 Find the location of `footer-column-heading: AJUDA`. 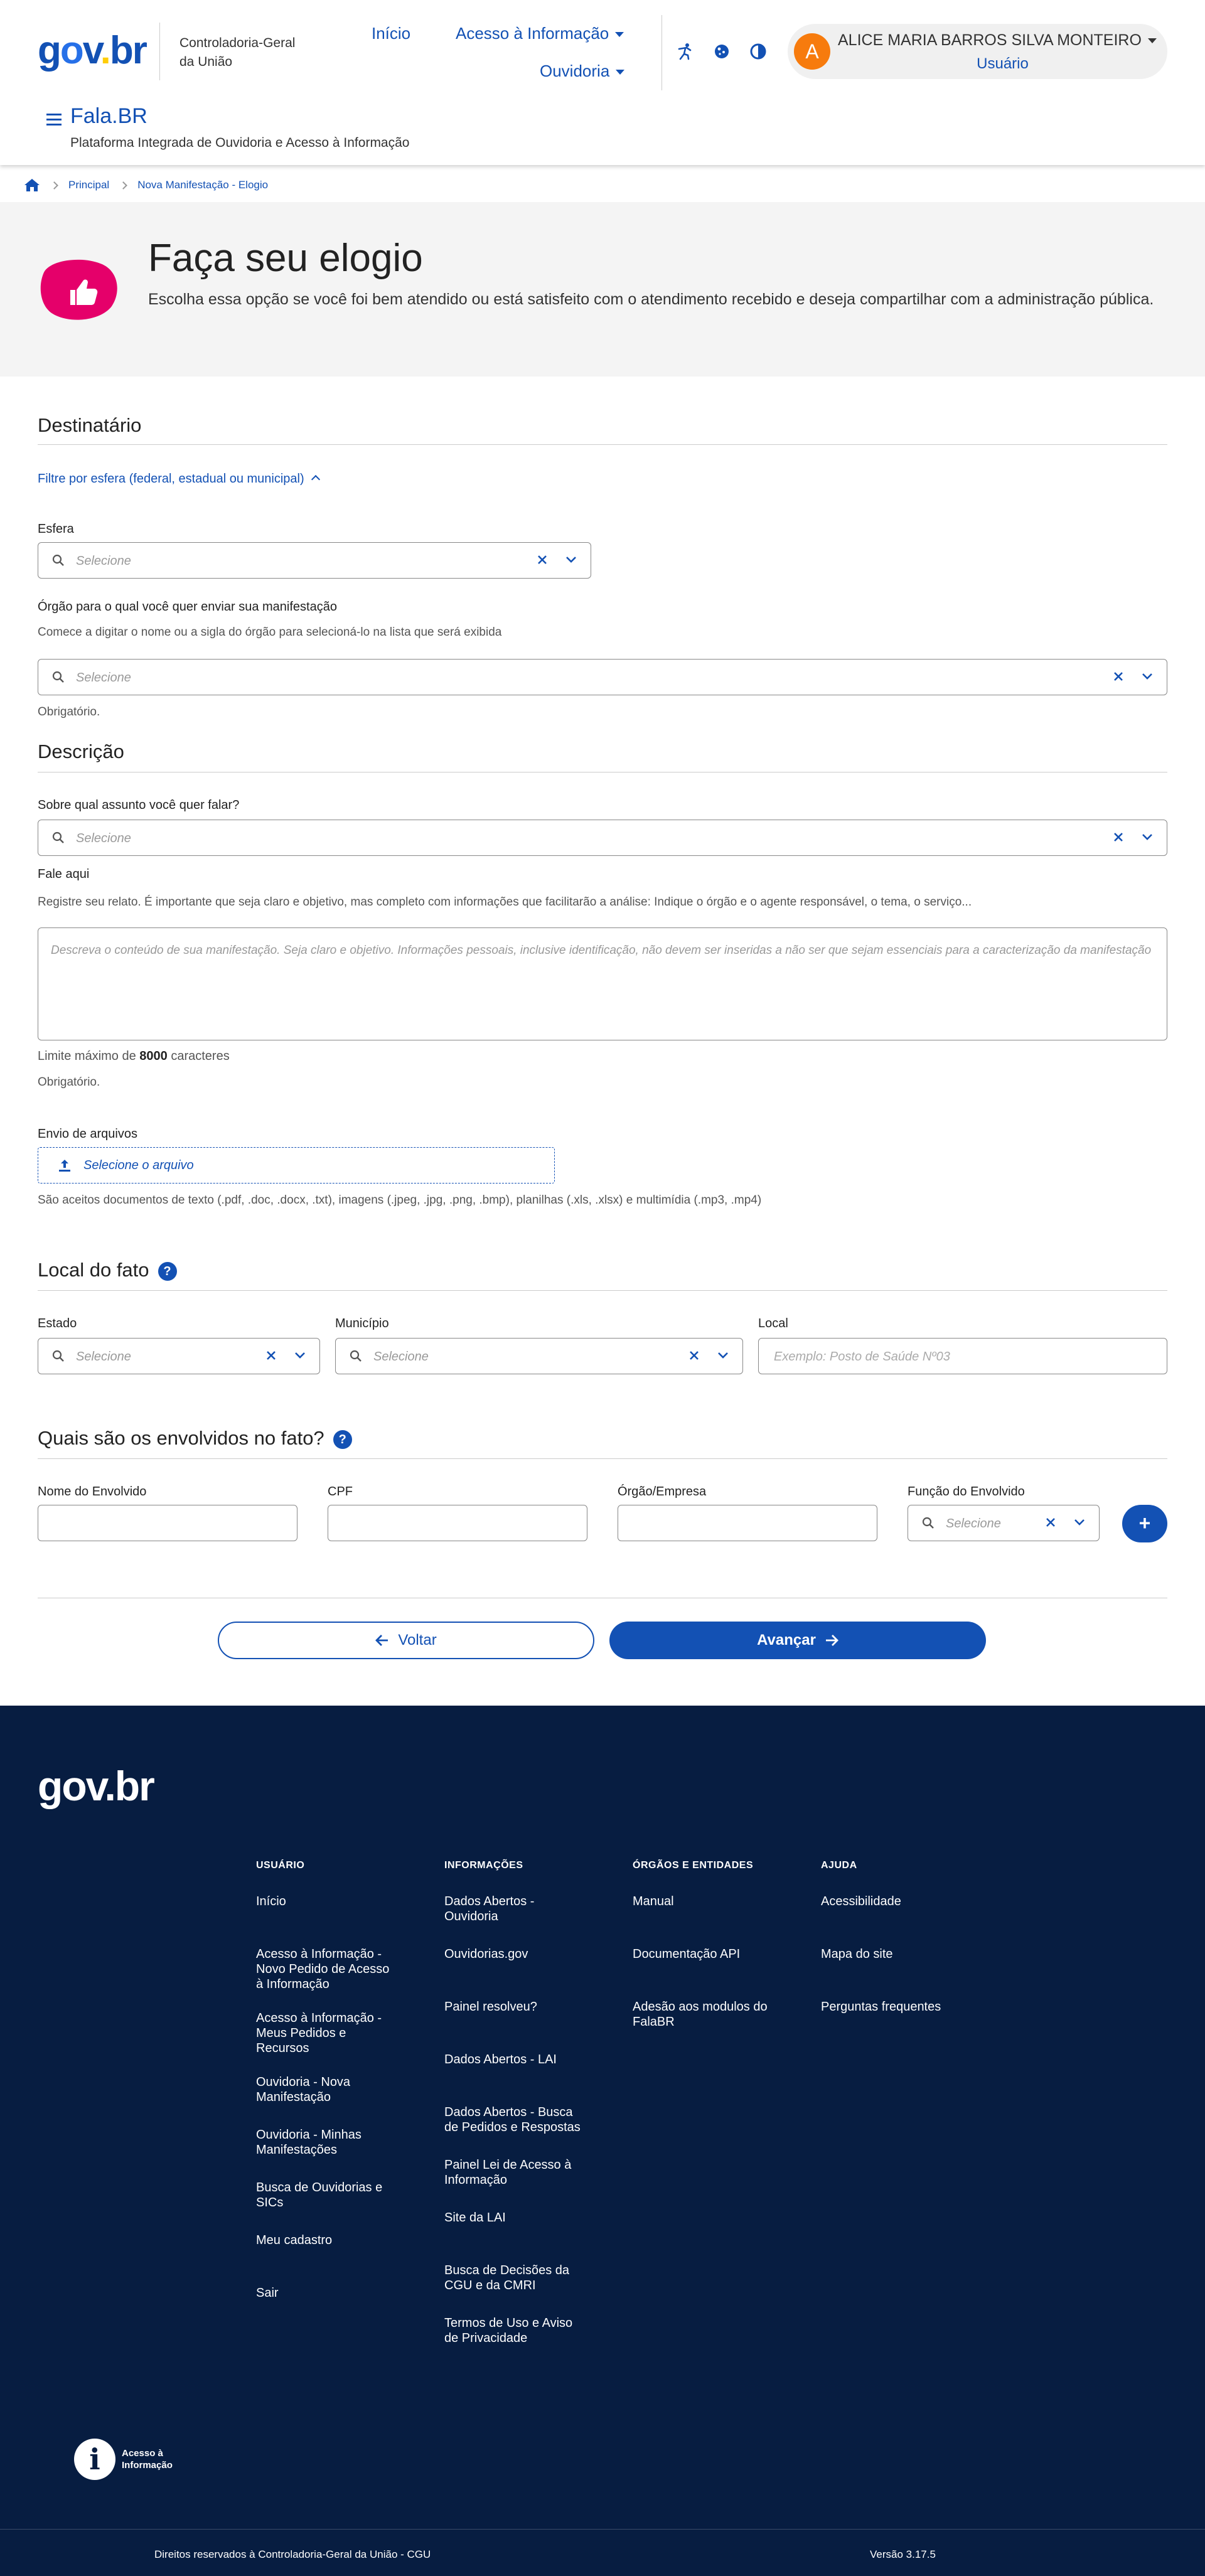

footer-column-heading: AJUDA is located at coordinates (839, 1865).